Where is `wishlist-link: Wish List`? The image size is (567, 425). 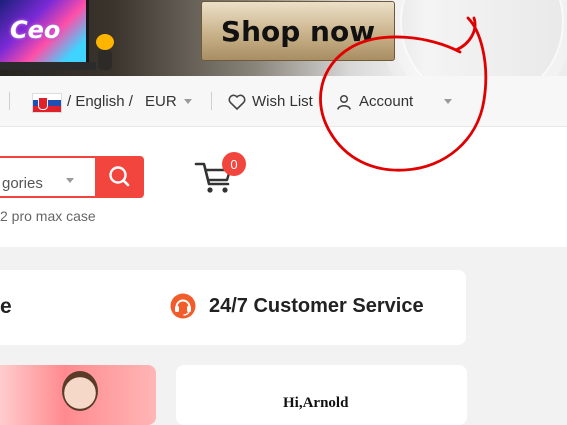 wishlist-link: Wish List is located at coordinates (282, 101).